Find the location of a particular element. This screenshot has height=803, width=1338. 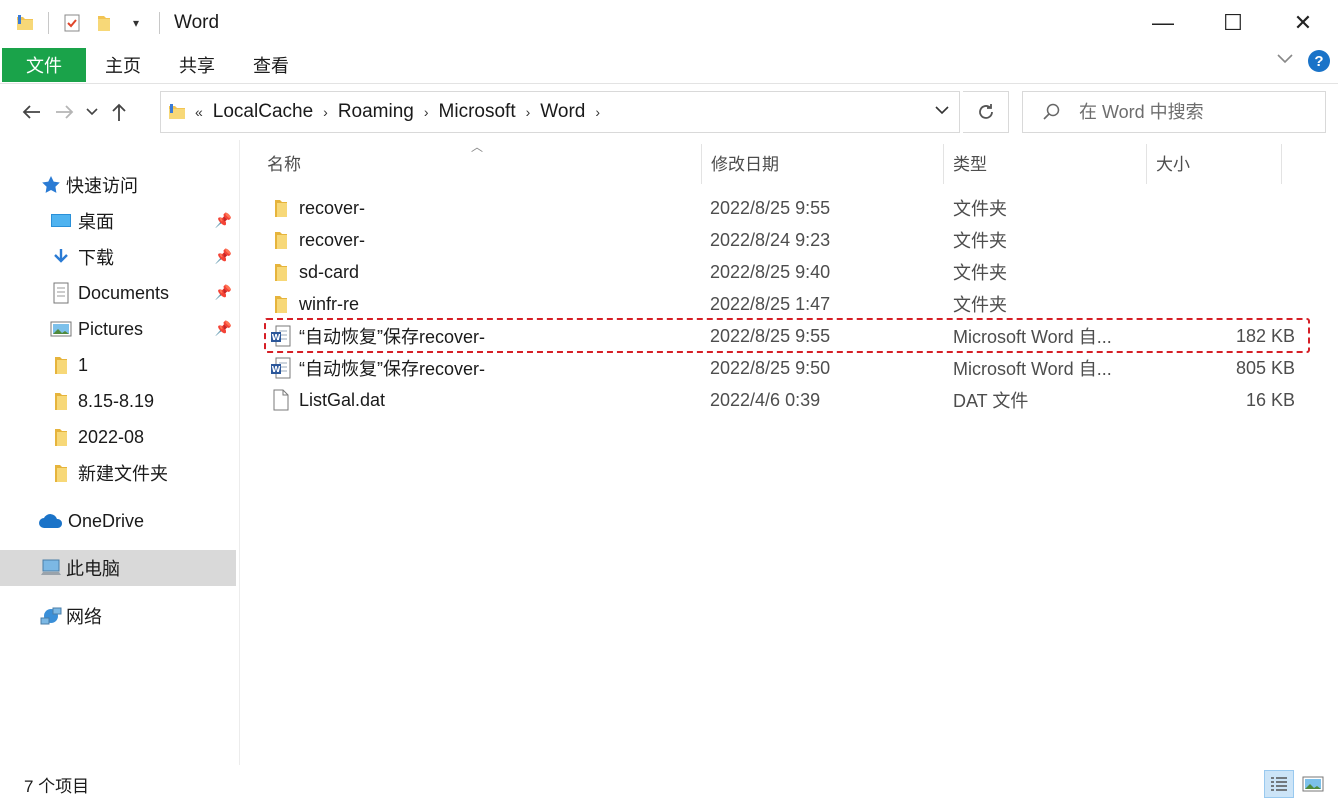

table-row: ListGal.dat 2022/4/6 0:39 DAT 文件 16 KB is located at coordinates (788, 400).